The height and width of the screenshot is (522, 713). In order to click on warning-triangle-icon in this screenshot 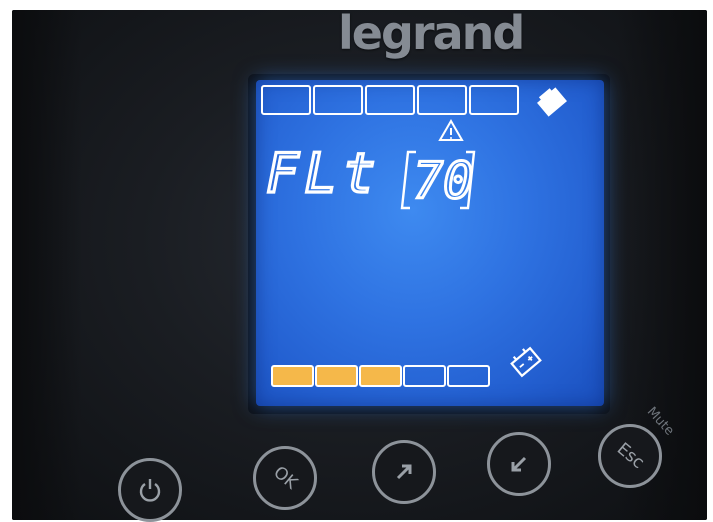, I will do `click(451, 130)`.